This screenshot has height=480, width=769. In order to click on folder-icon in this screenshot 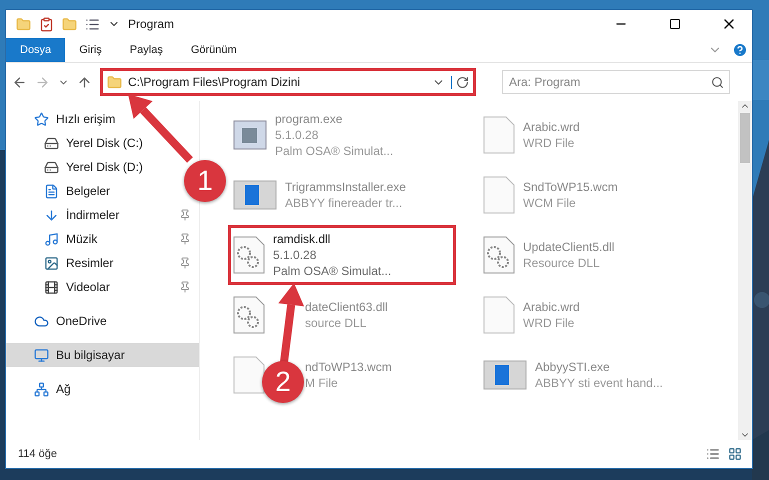, I will do `click(114, 82)`.